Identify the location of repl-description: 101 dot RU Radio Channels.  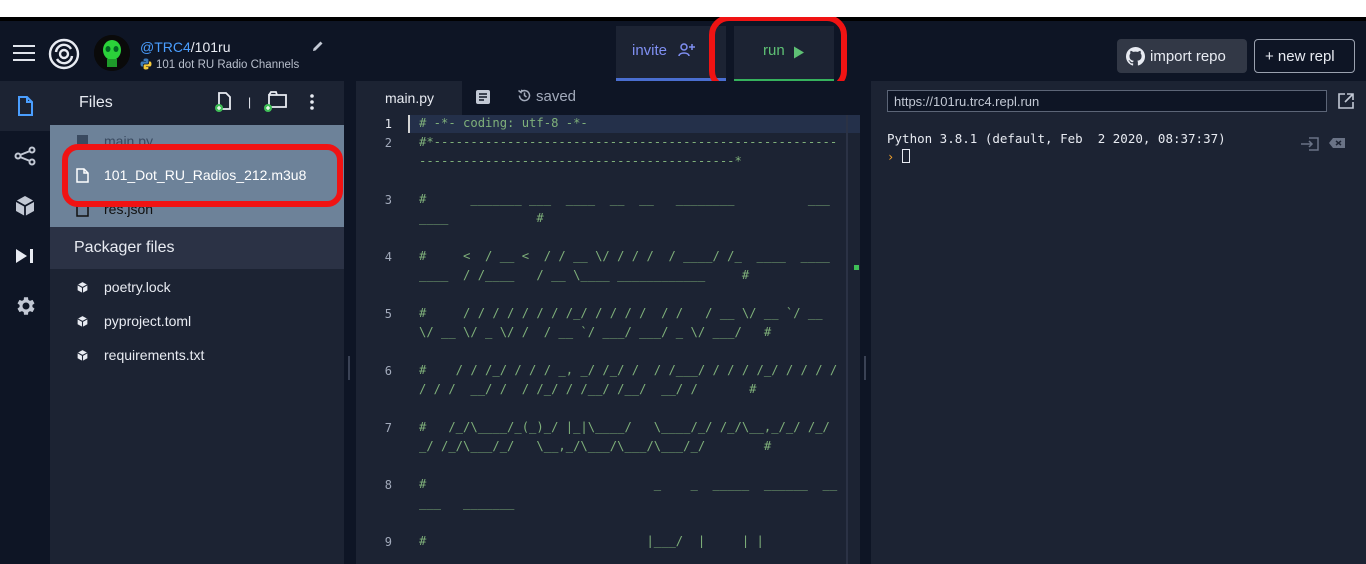
(219, 64).